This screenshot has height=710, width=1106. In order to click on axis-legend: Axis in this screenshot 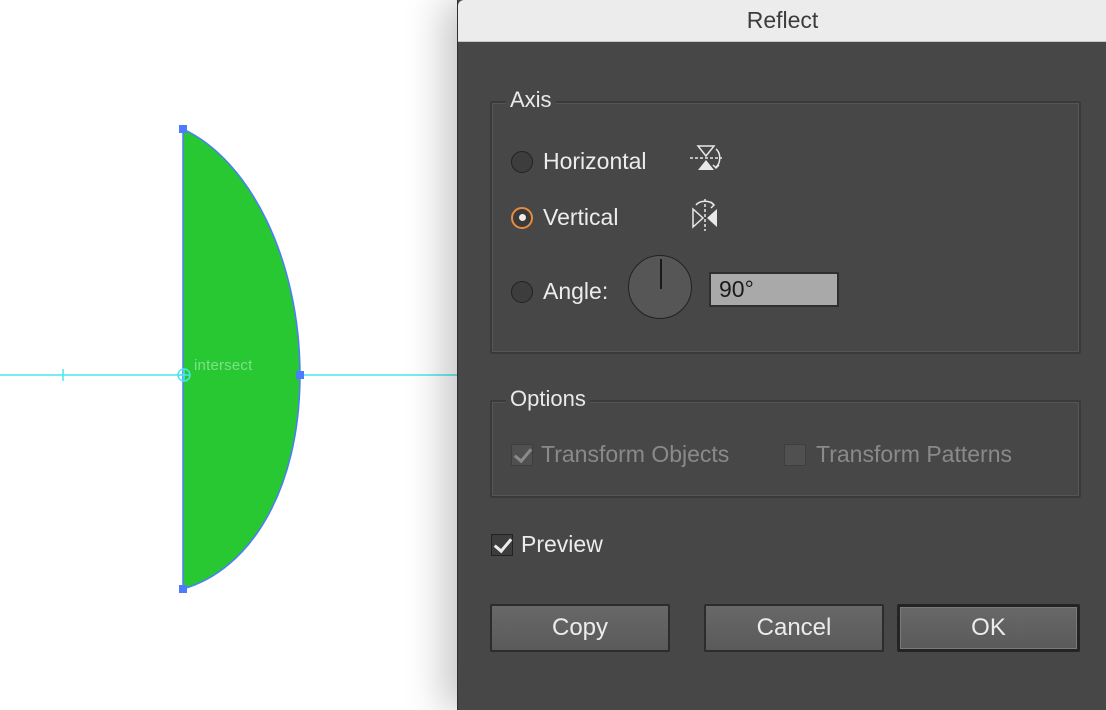, I will do `click(531, 100)`.